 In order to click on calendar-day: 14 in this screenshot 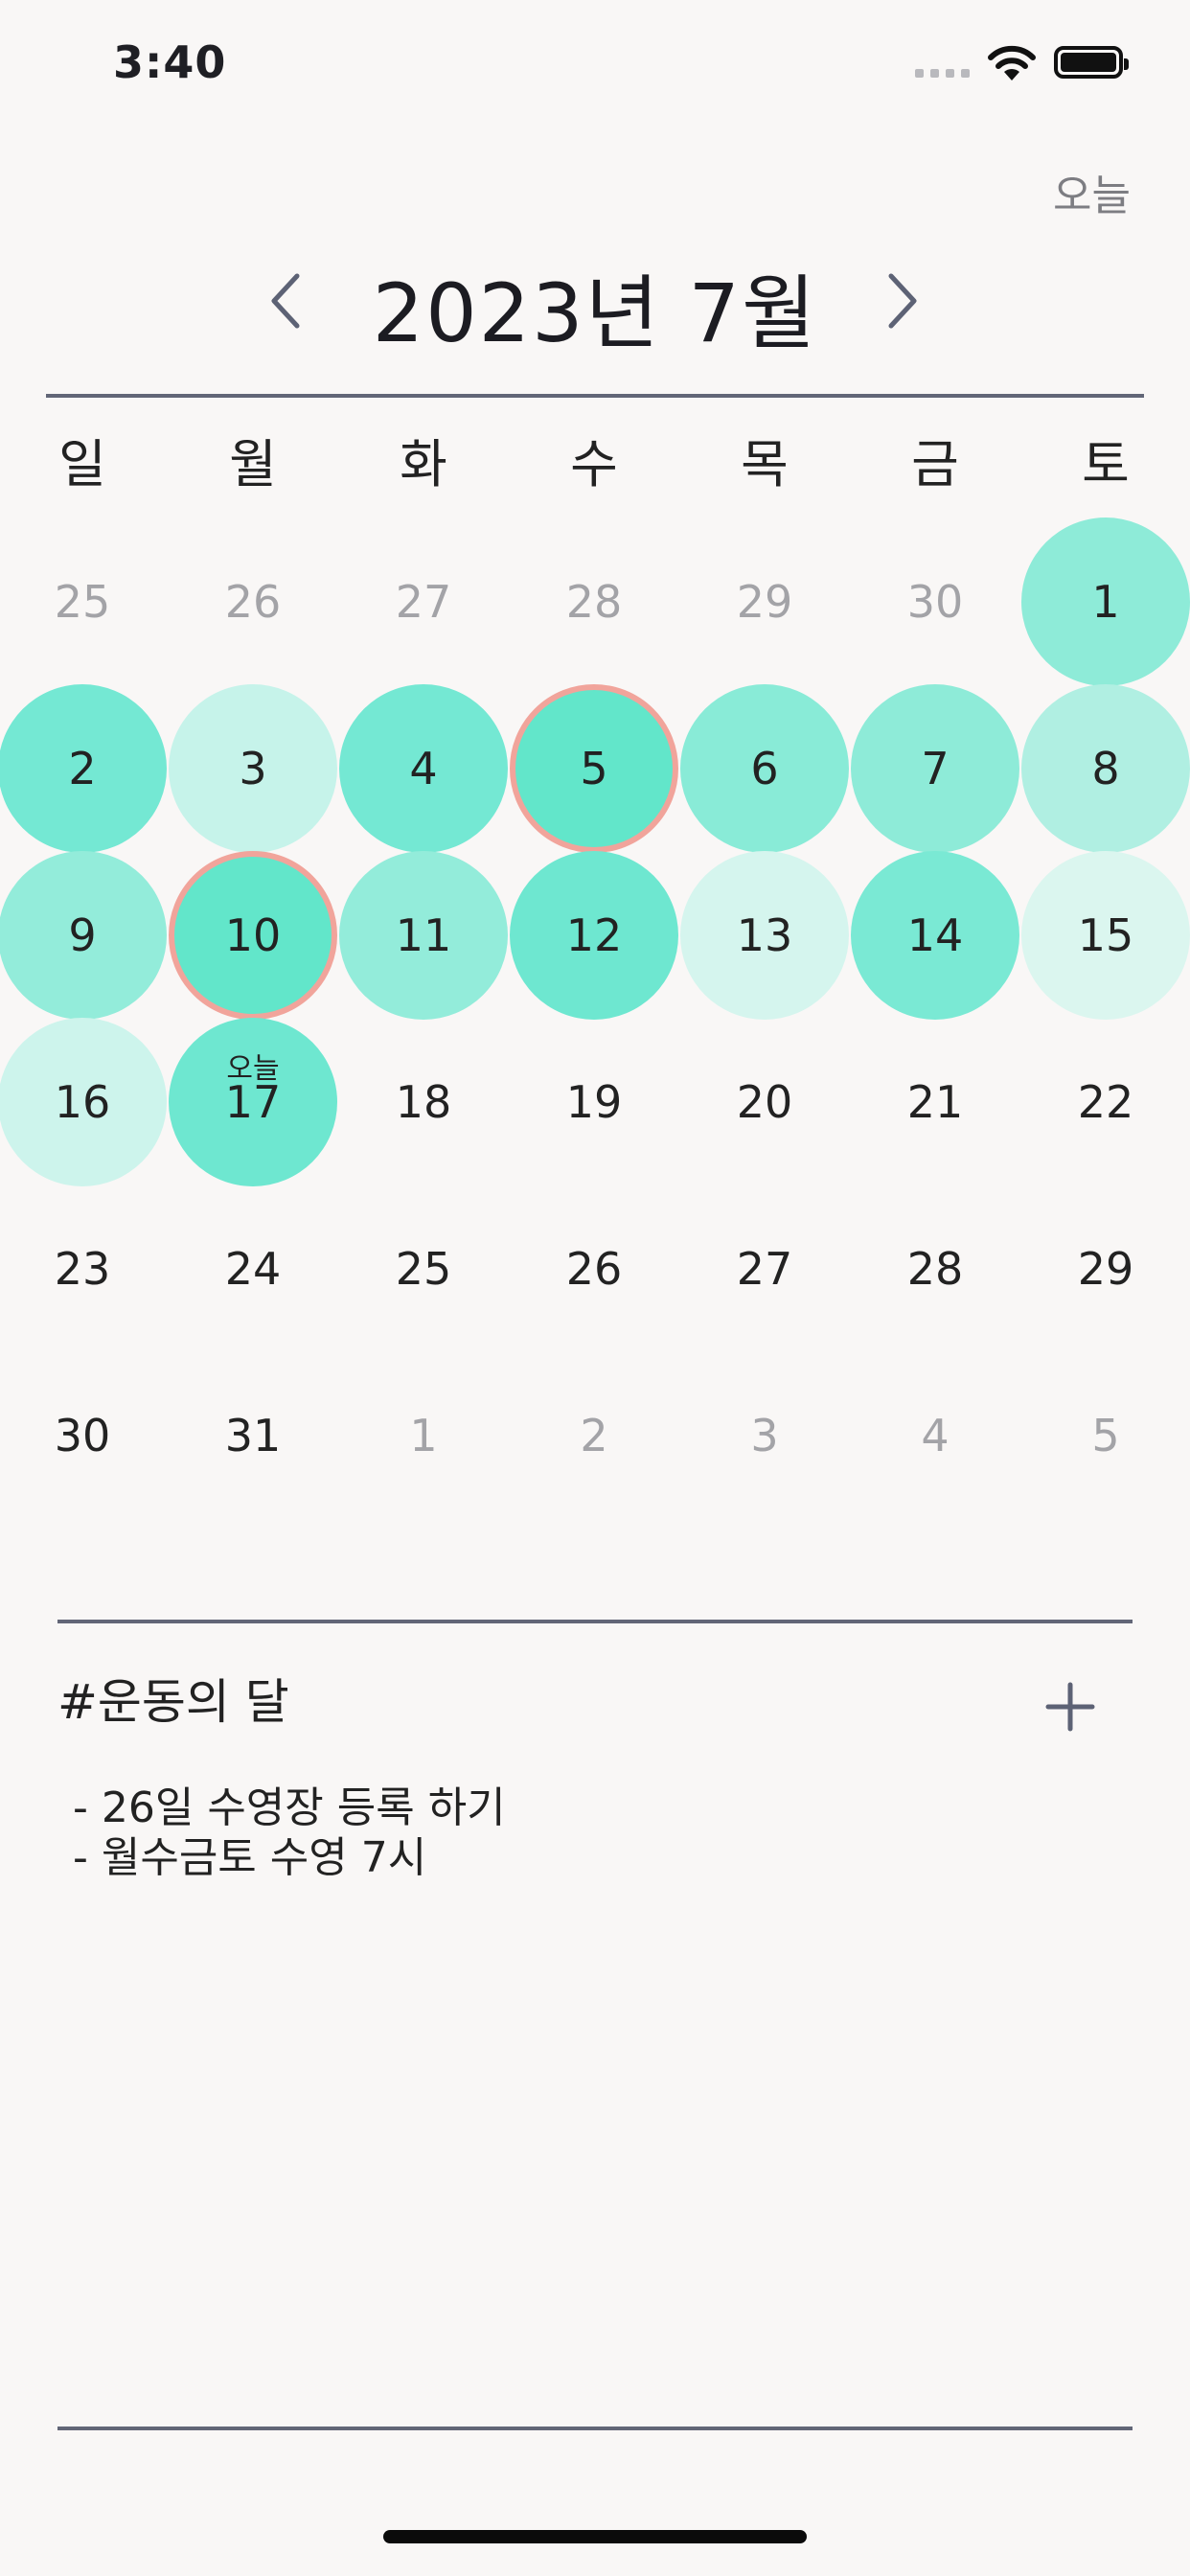, I will do `click(935, 935)`.